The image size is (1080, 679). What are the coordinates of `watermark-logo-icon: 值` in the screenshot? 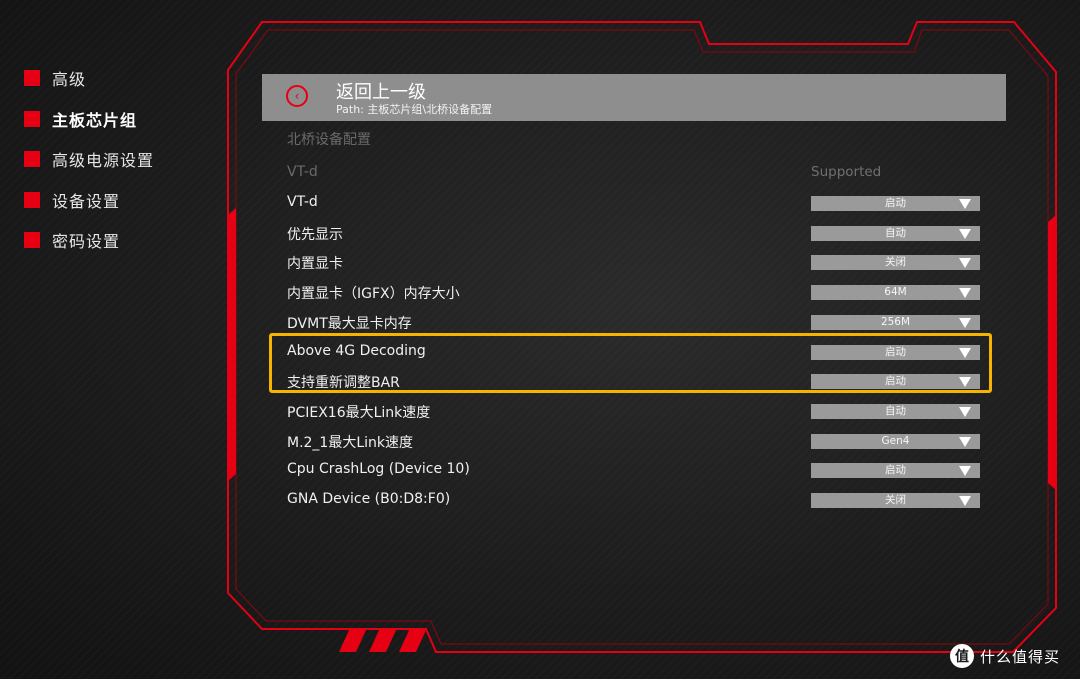 It's located at (962, 656).